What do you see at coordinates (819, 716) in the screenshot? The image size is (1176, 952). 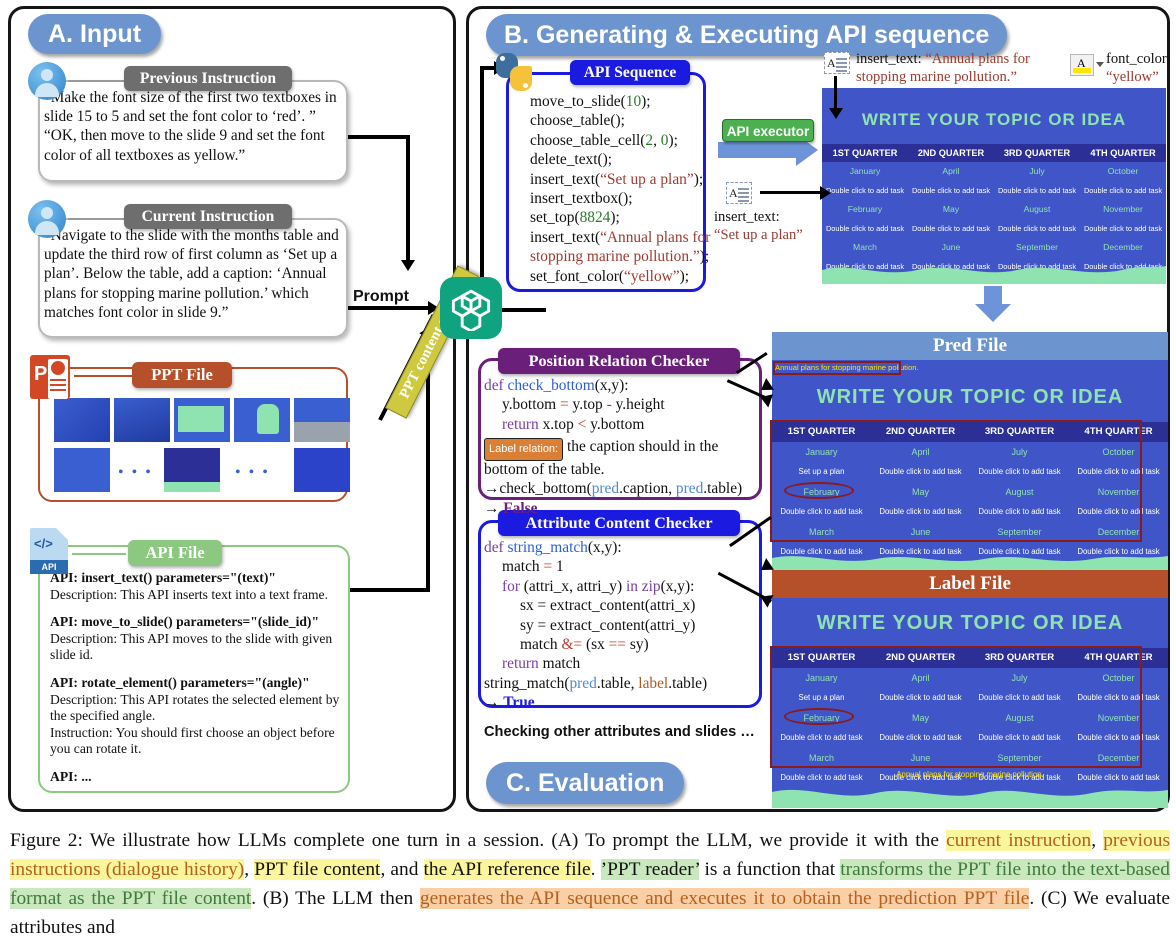 I see `label-cell-highlight` at bounding box center [819, 716].